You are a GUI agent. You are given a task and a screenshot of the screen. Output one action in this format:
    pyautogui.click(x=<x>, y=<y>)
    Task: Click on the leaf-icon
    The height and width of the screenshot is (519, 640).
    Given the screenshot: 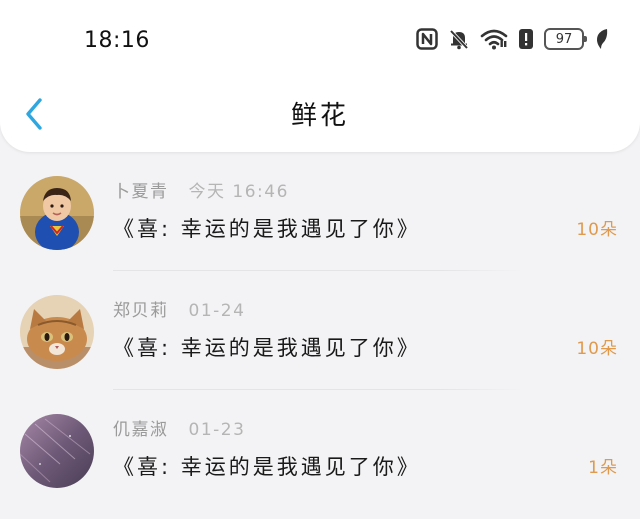 What is the action you would take?
    pyautogui.click(x=601, y=39)
    